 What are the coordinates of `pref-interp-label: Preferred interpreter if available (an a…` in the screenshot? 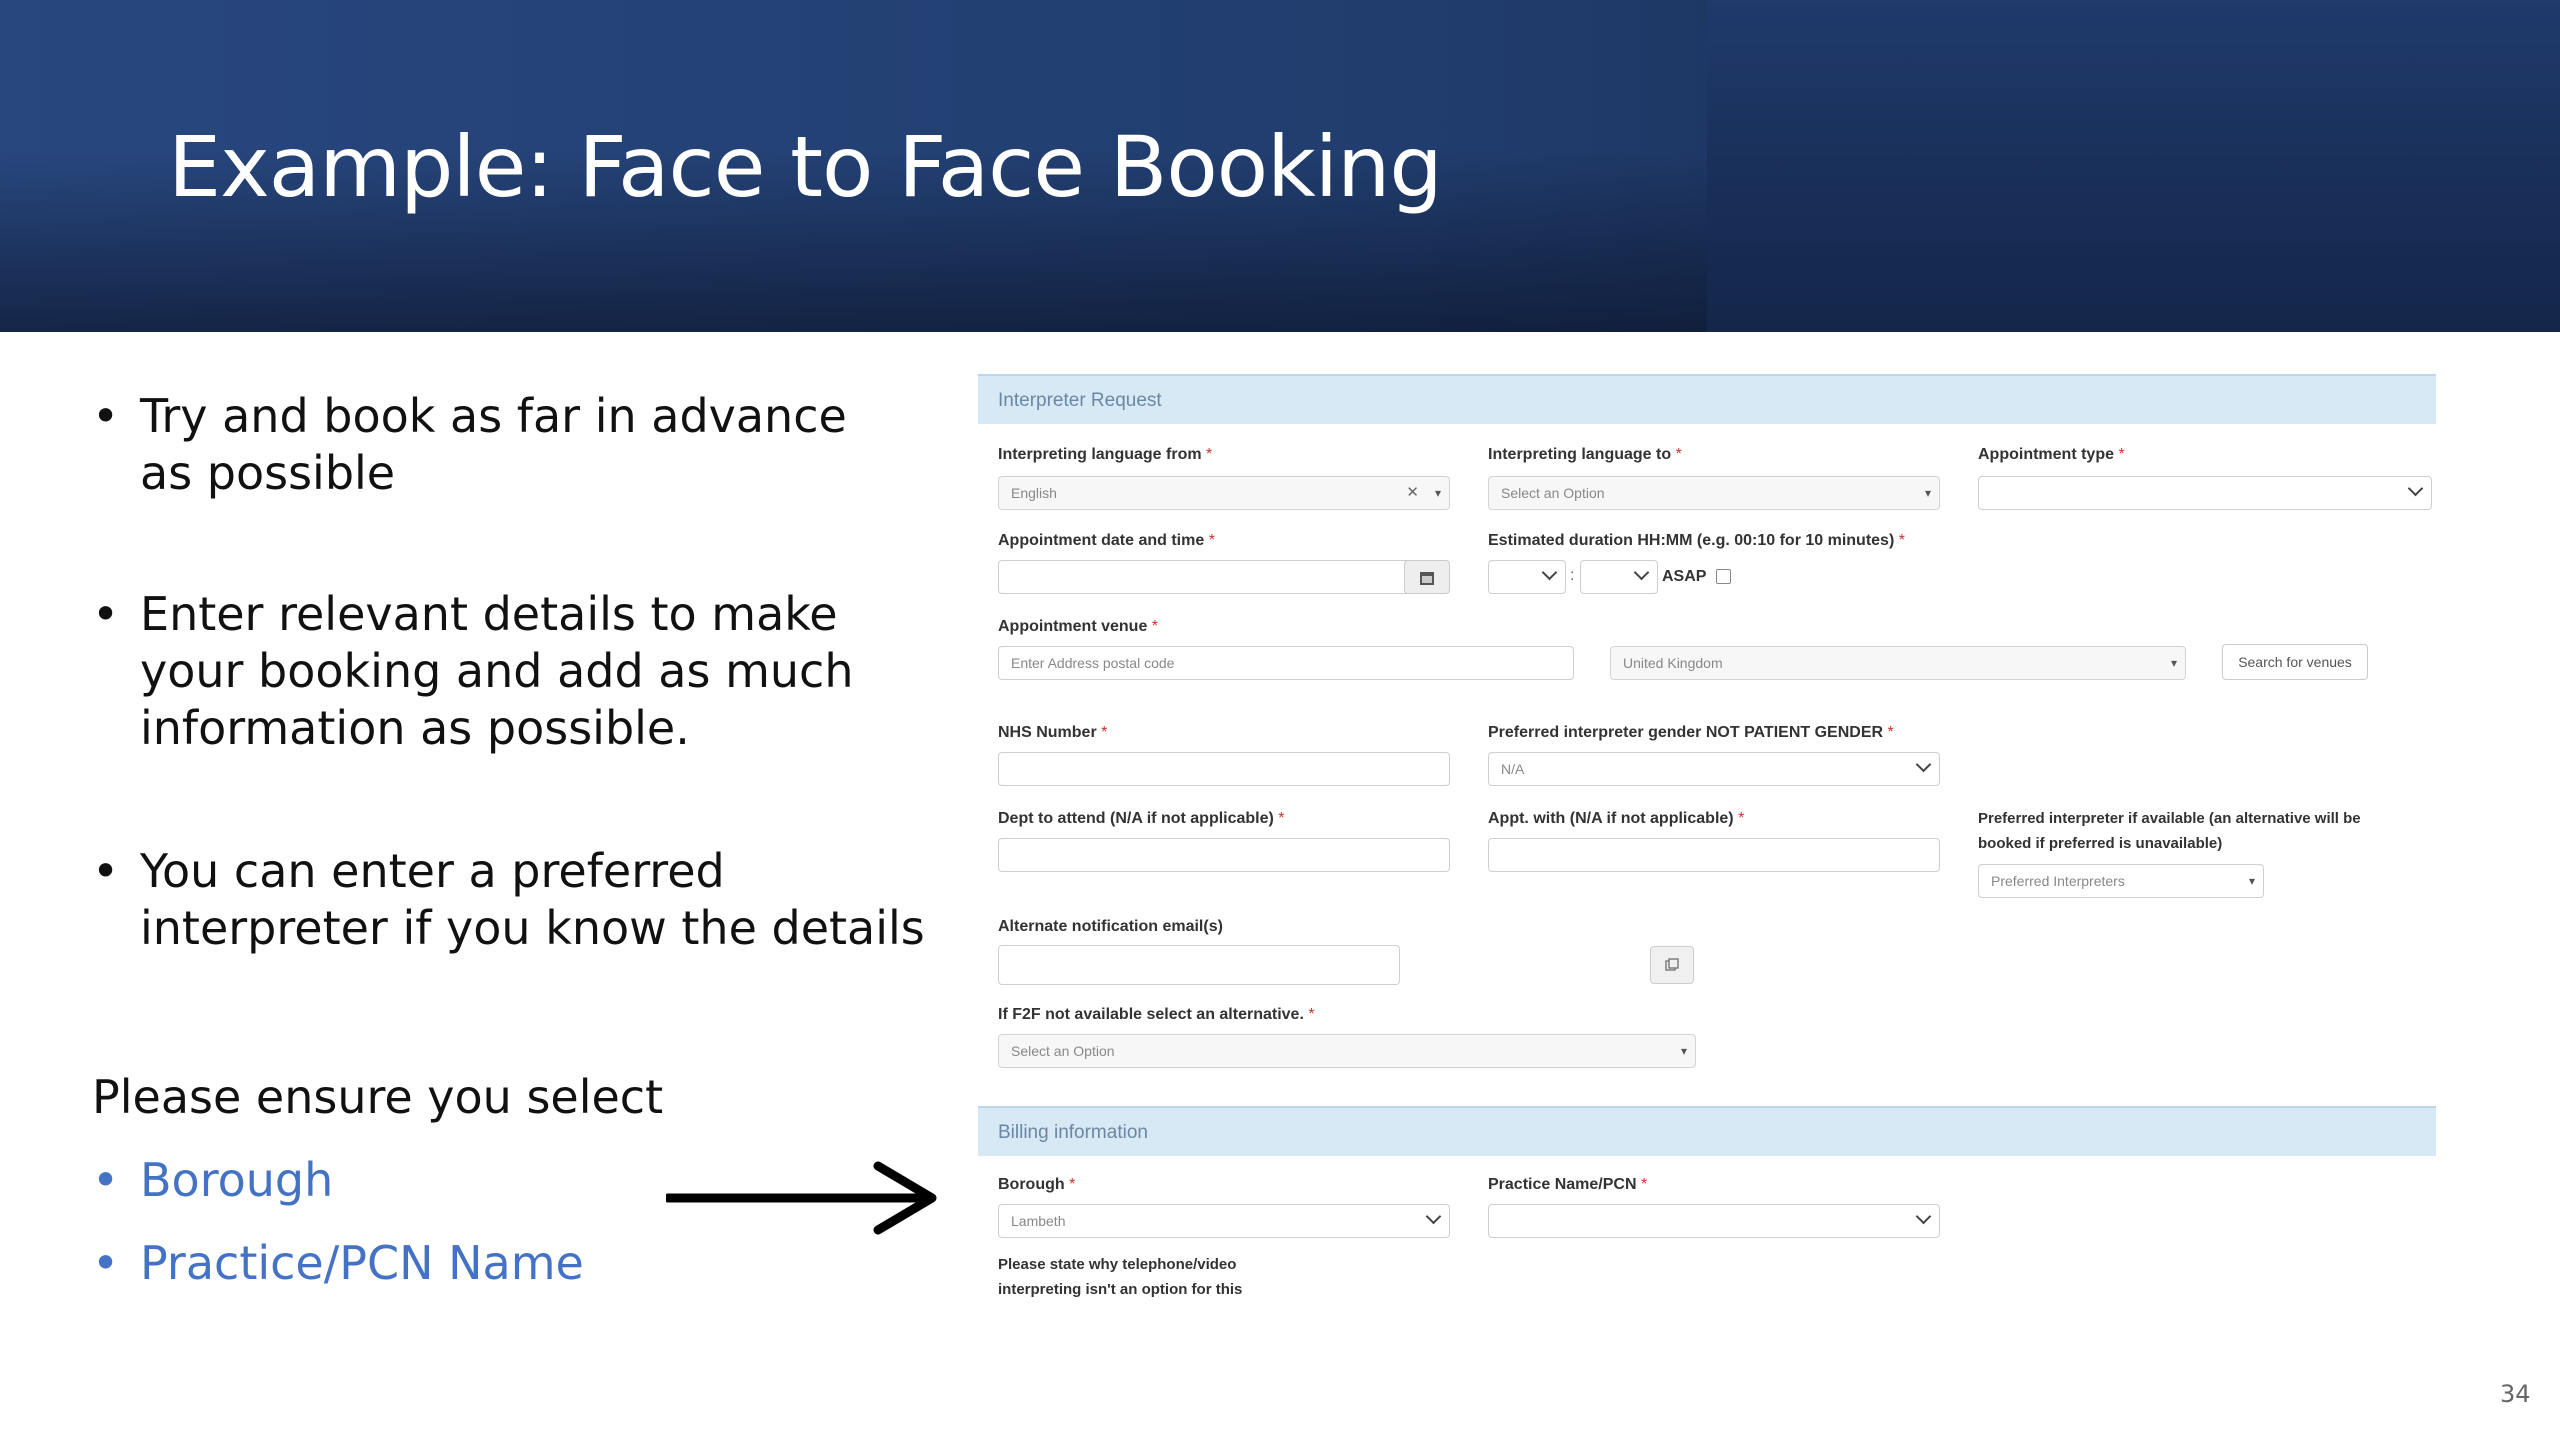 It's located at (2169, 818).